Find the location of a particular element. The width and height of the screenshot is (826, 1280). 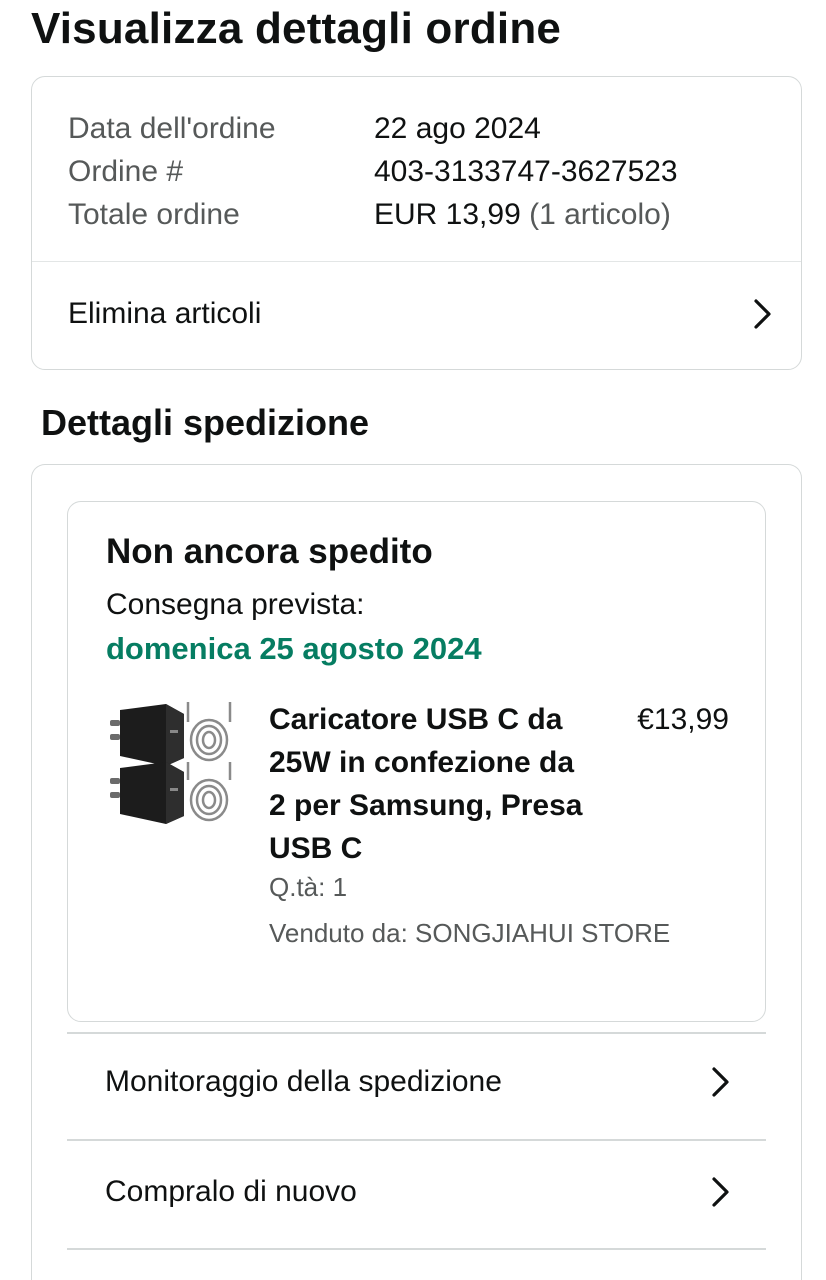

track-shipment-link: Monitoraggio della spedizione is located at coordinates (420, 1082).